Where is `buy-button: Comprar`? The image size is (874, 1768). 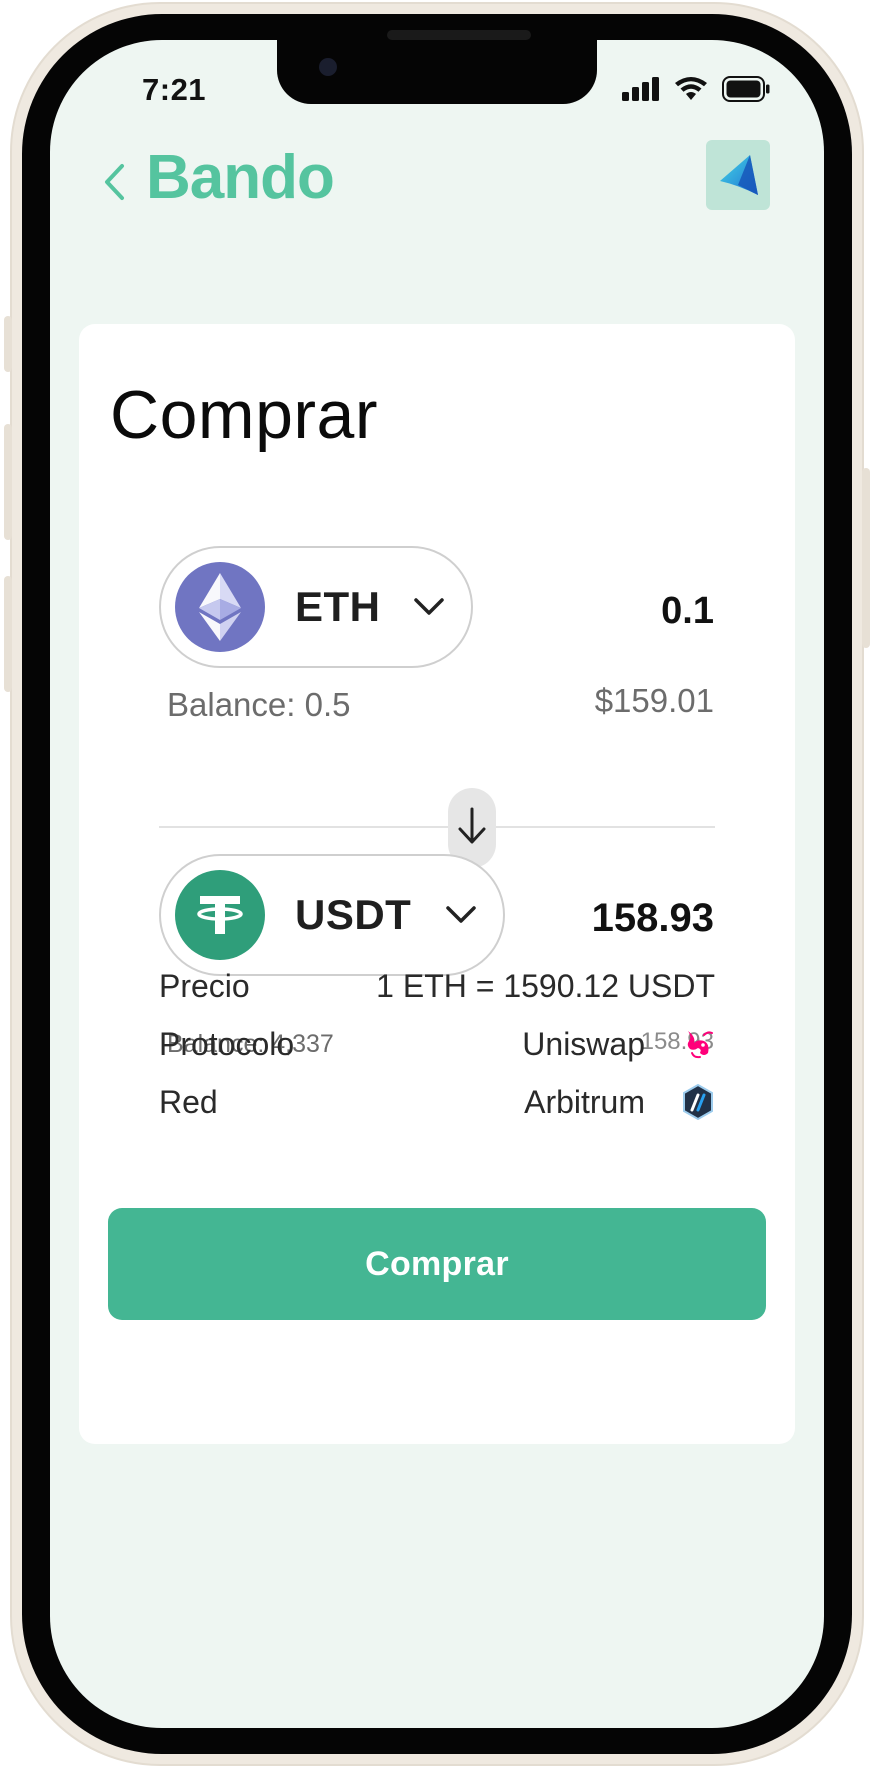 buy-button: Comprar is located at coordinates (437, 1264).